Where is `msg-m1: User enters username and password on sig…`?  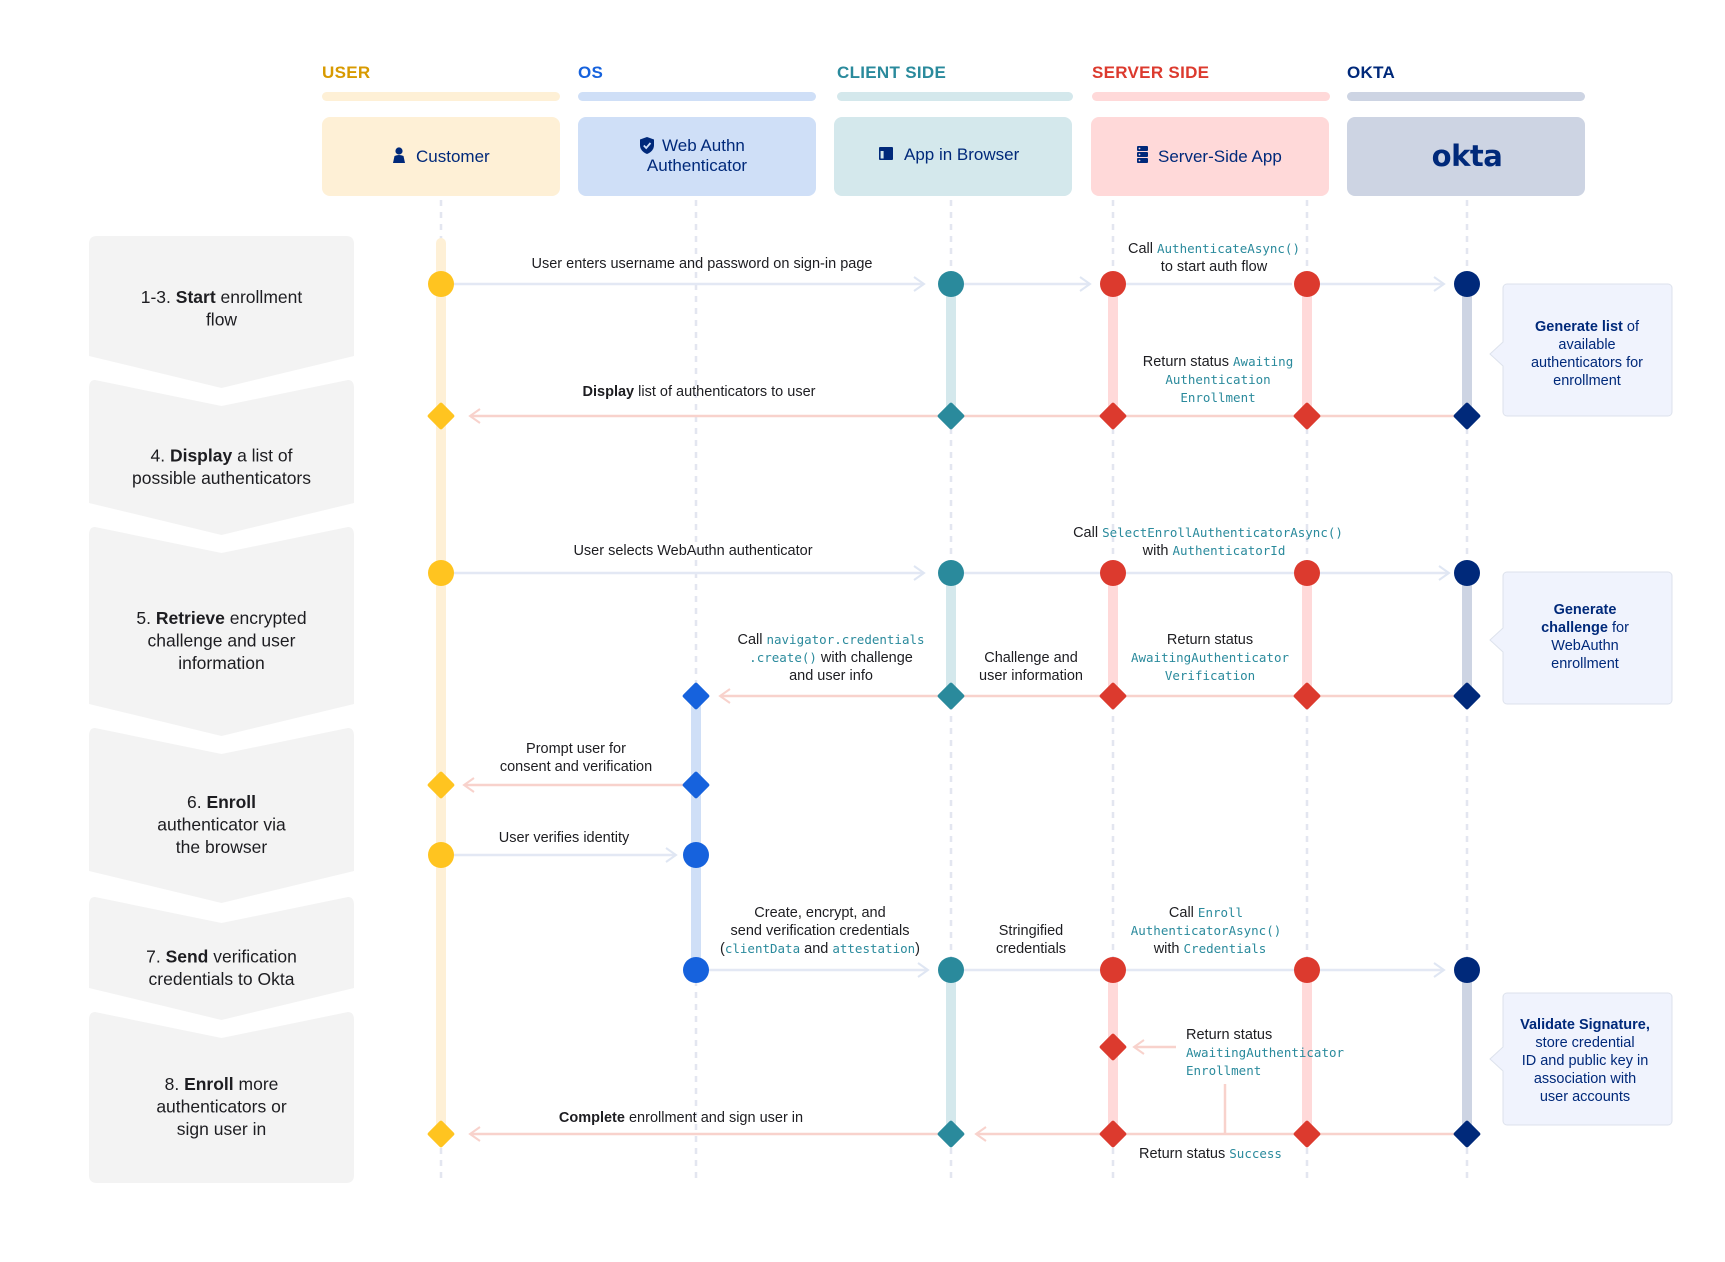
msg-m1: User enters username and password on sig… is located at coordinates (702, 264).